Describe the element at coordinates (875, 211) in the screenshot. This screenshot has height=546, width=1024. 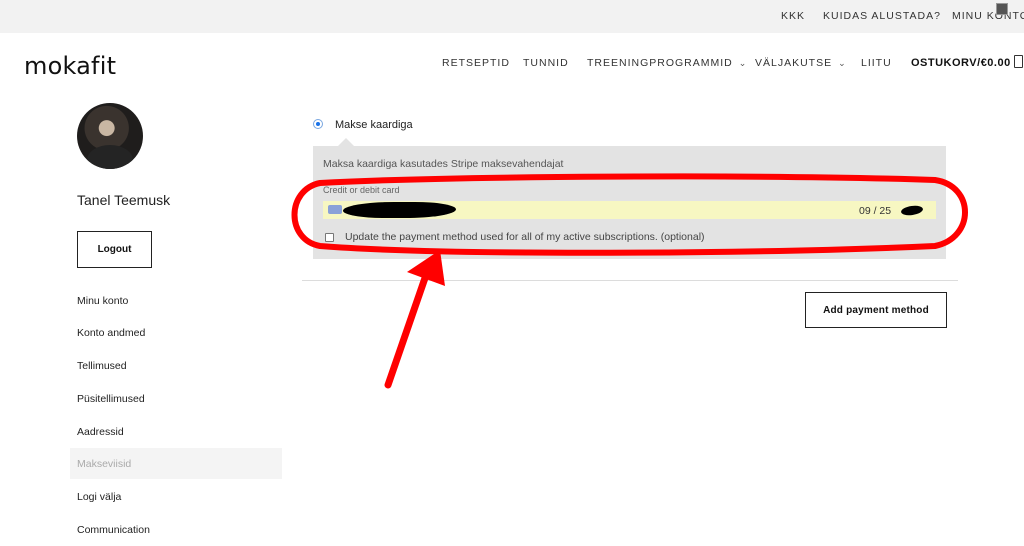
I see `card-expiry-value: 09 / 25` at that location.